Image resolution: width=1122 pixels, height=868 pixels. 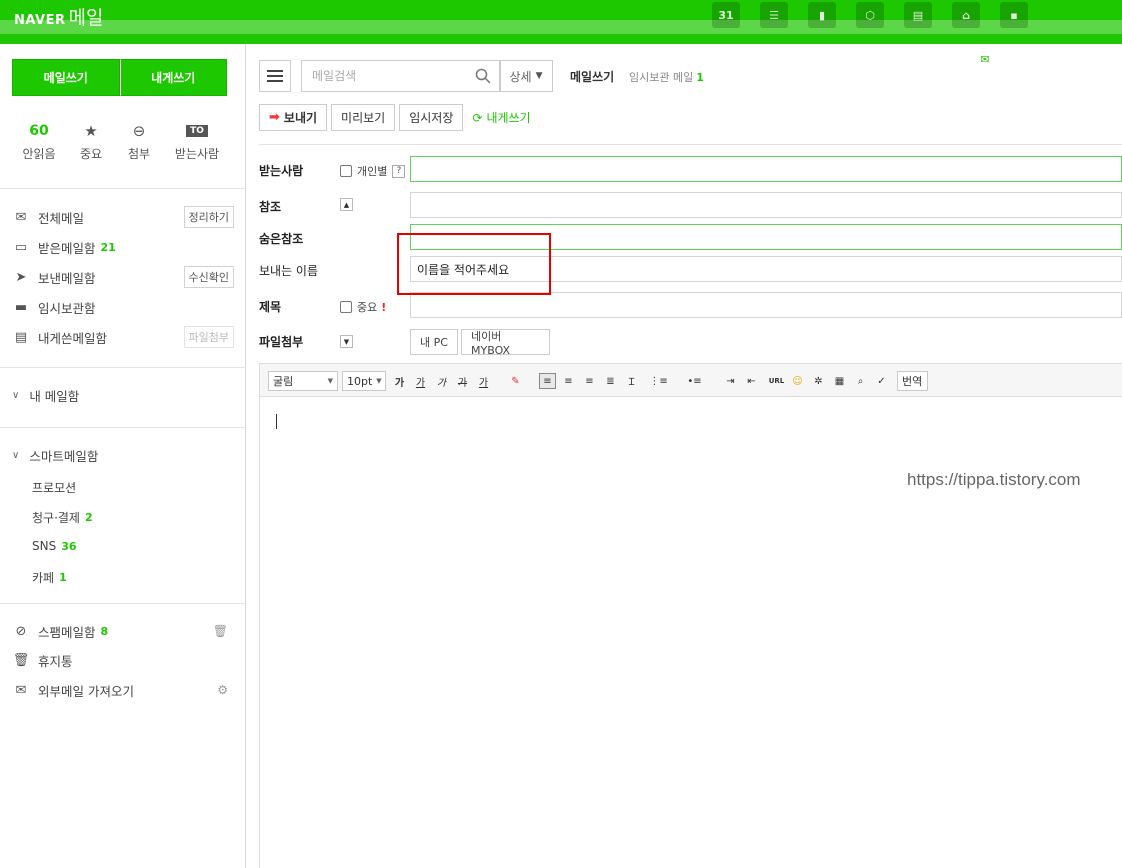 I want to click on office-icon: ▪, so click(x=1014, y=15).